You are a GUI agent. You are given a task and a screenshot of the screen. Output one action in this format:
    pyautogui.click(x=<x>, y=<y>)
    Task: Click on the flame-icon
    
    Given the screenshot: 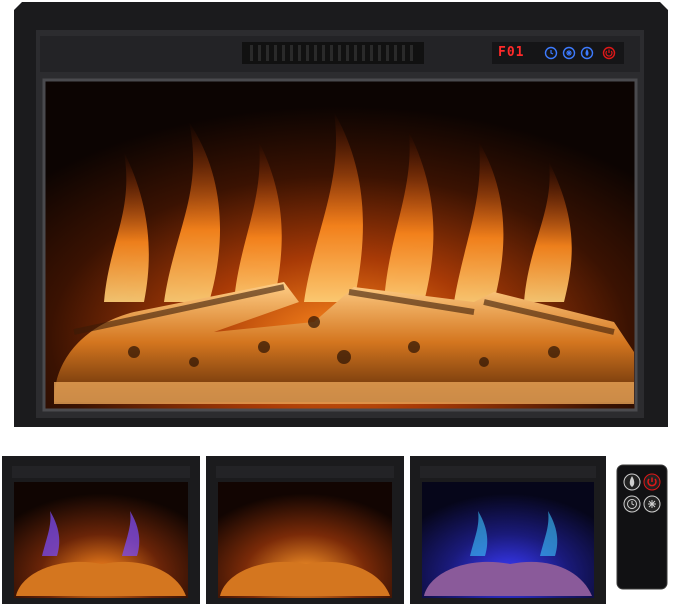 What is the action you would take?
    pyautogui.click(x=587, y=53)
    